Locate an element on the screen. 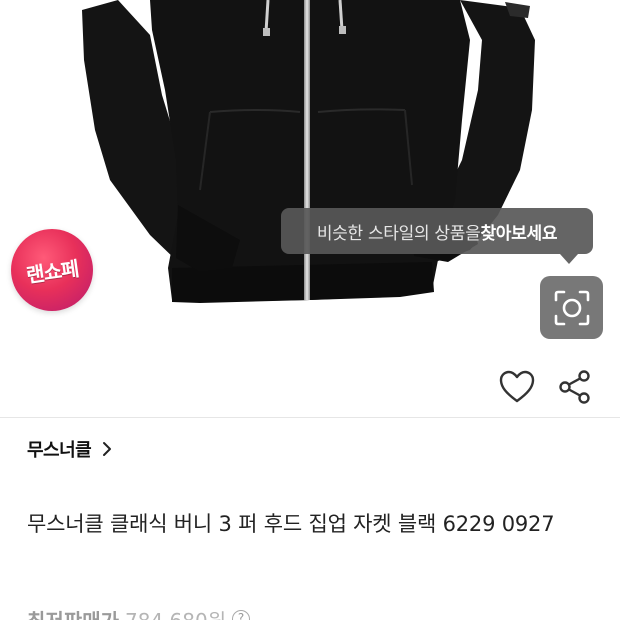 This screenshot has width=620, height=620. brand-link: 무스너클 is located at coordinates (70, 449).